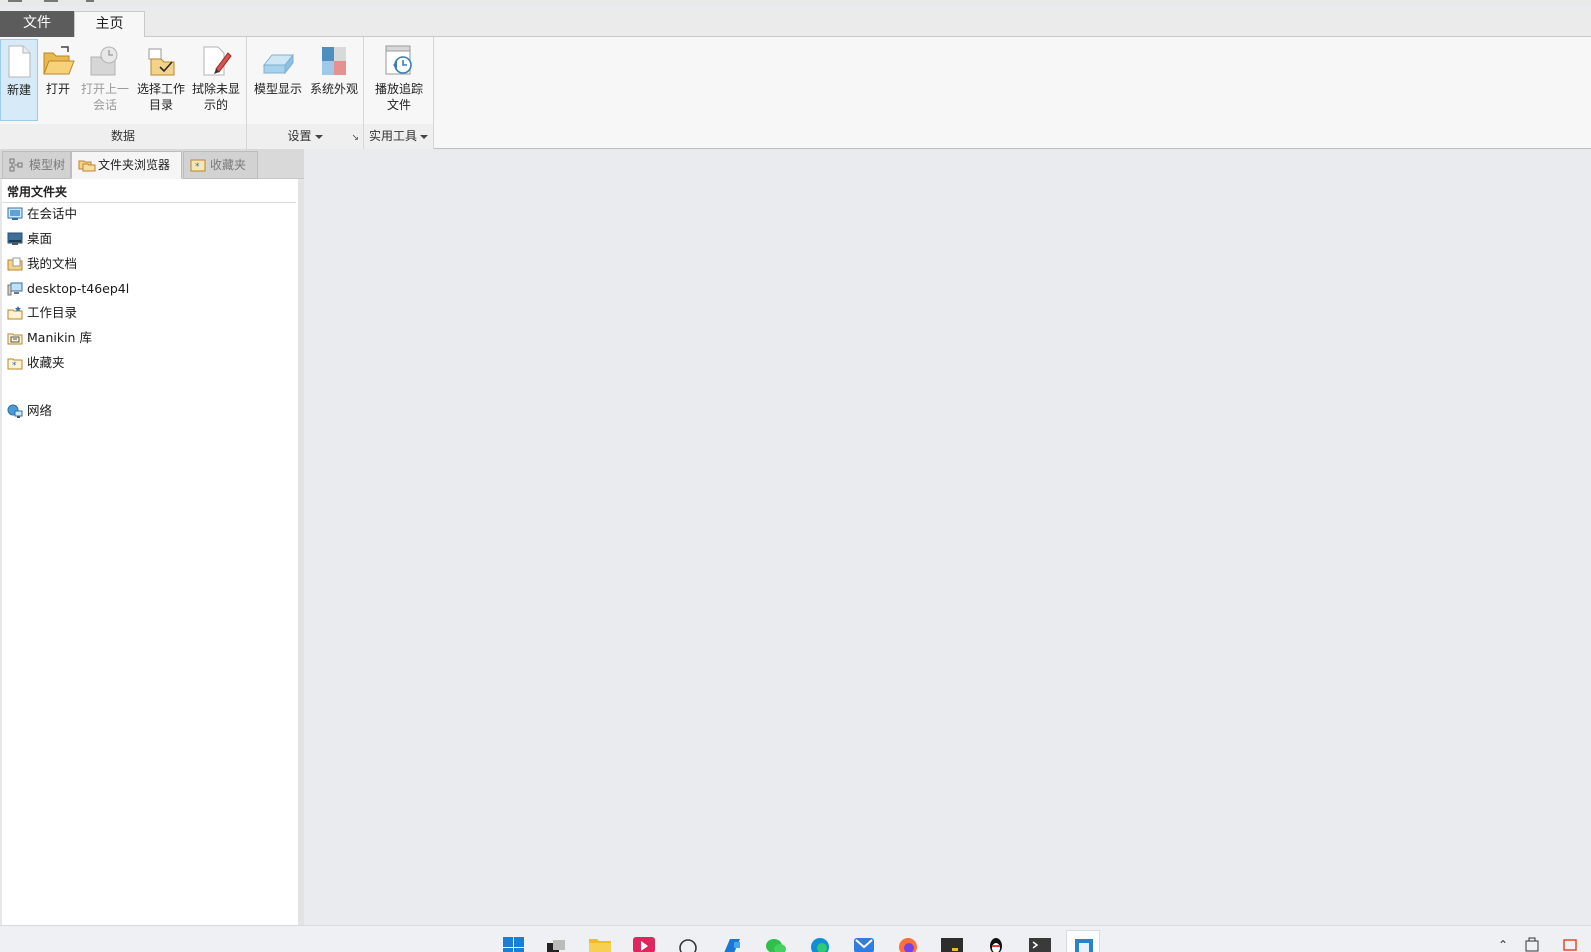 The height and width of the screenshot is (952, 1591). What do you see at coordinates (57, 89) in the screenshot?
I see `open-button-label: 打开` at bounding box center [57, 89].